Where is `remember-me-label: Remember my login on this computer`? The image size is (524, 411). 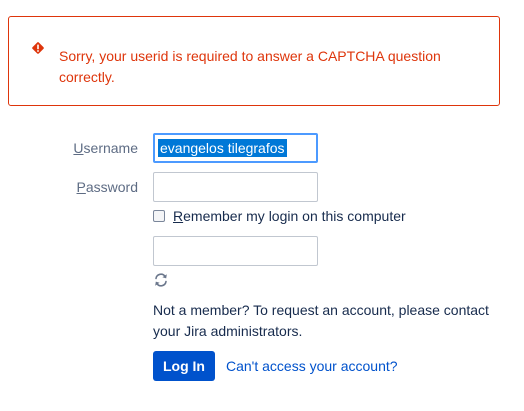
remember-me-label: Remember my login on this computer is located at coordinates (289, 216).